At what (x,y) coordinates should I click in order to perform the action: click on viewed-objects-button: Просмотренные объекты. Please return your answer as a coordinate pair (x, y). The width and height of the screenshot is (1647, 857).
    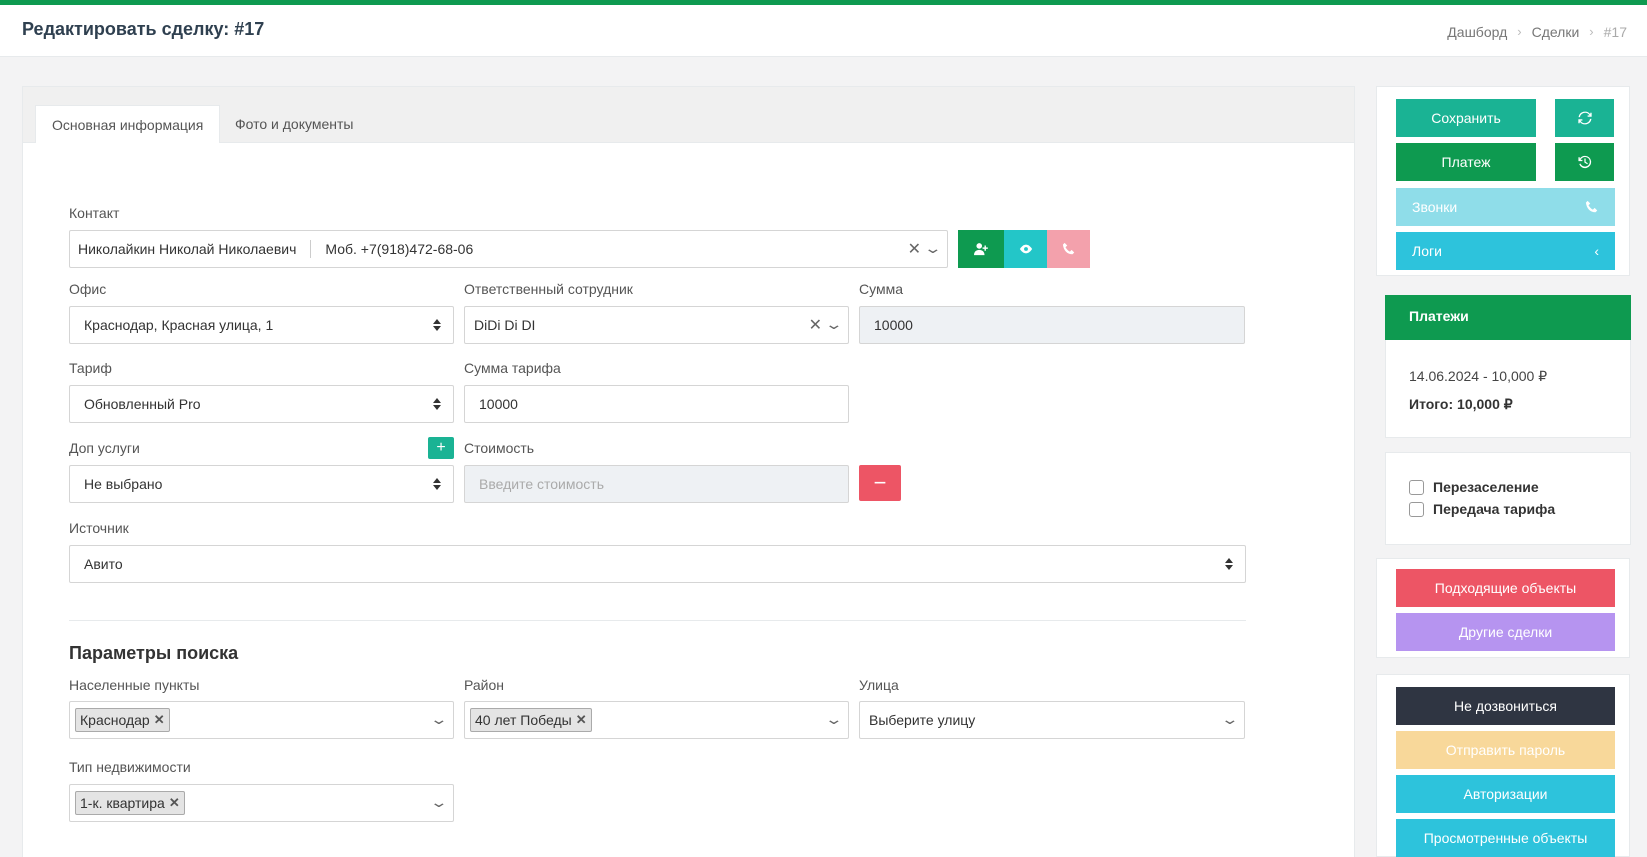
    Looking at the image, I should click on (1505, 838).